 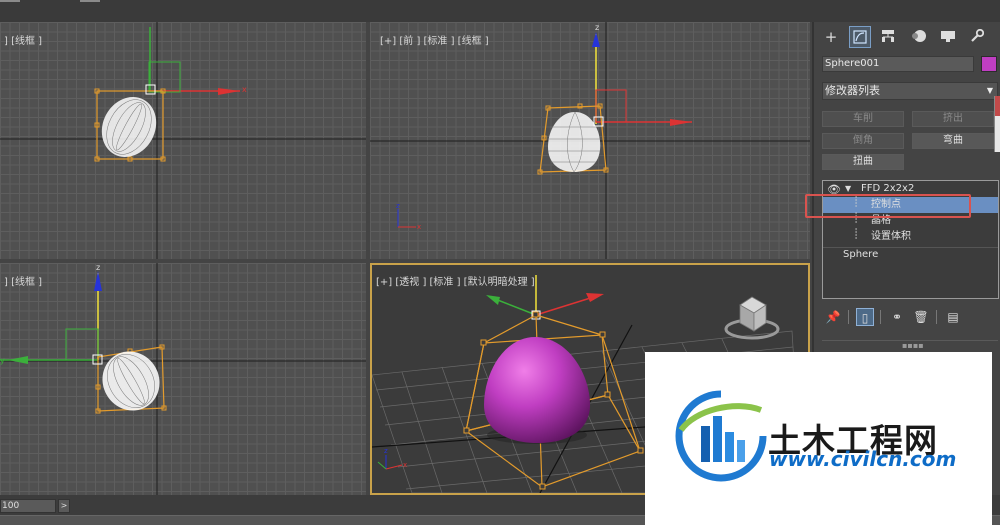 What do you see at coordinates (500, 11) in the screenshot?
I see `menu-strip` at bounding box center [500, 11].